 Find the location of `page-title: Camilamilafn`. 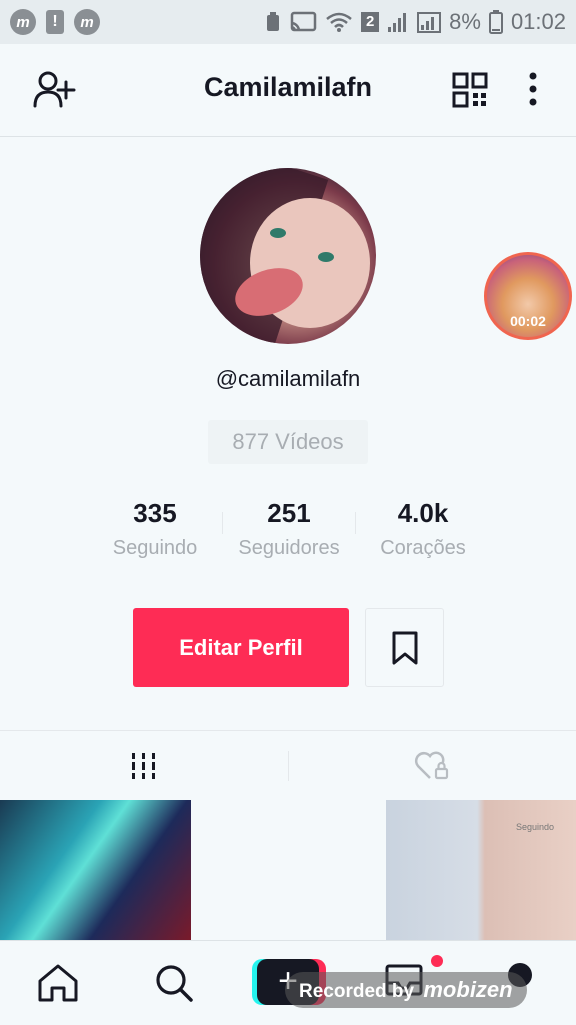

page-title: Camilamilafn is located at coordinates (288, 87).